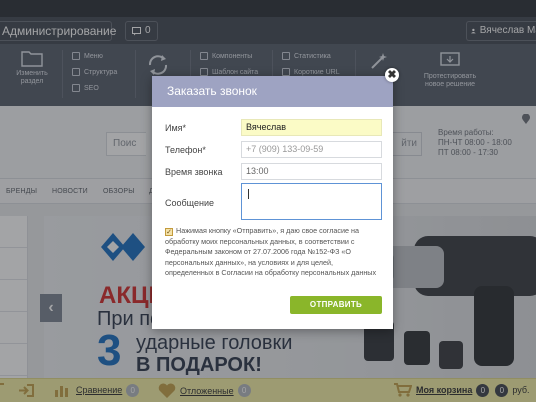 This screenshot has height=402, width=536. I want to click on submit-button: ОТПРАВИТЬ, so click(336, 305).